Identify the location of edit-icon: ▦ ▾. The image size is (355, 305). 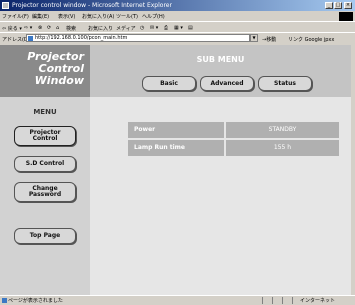
(178, 28).